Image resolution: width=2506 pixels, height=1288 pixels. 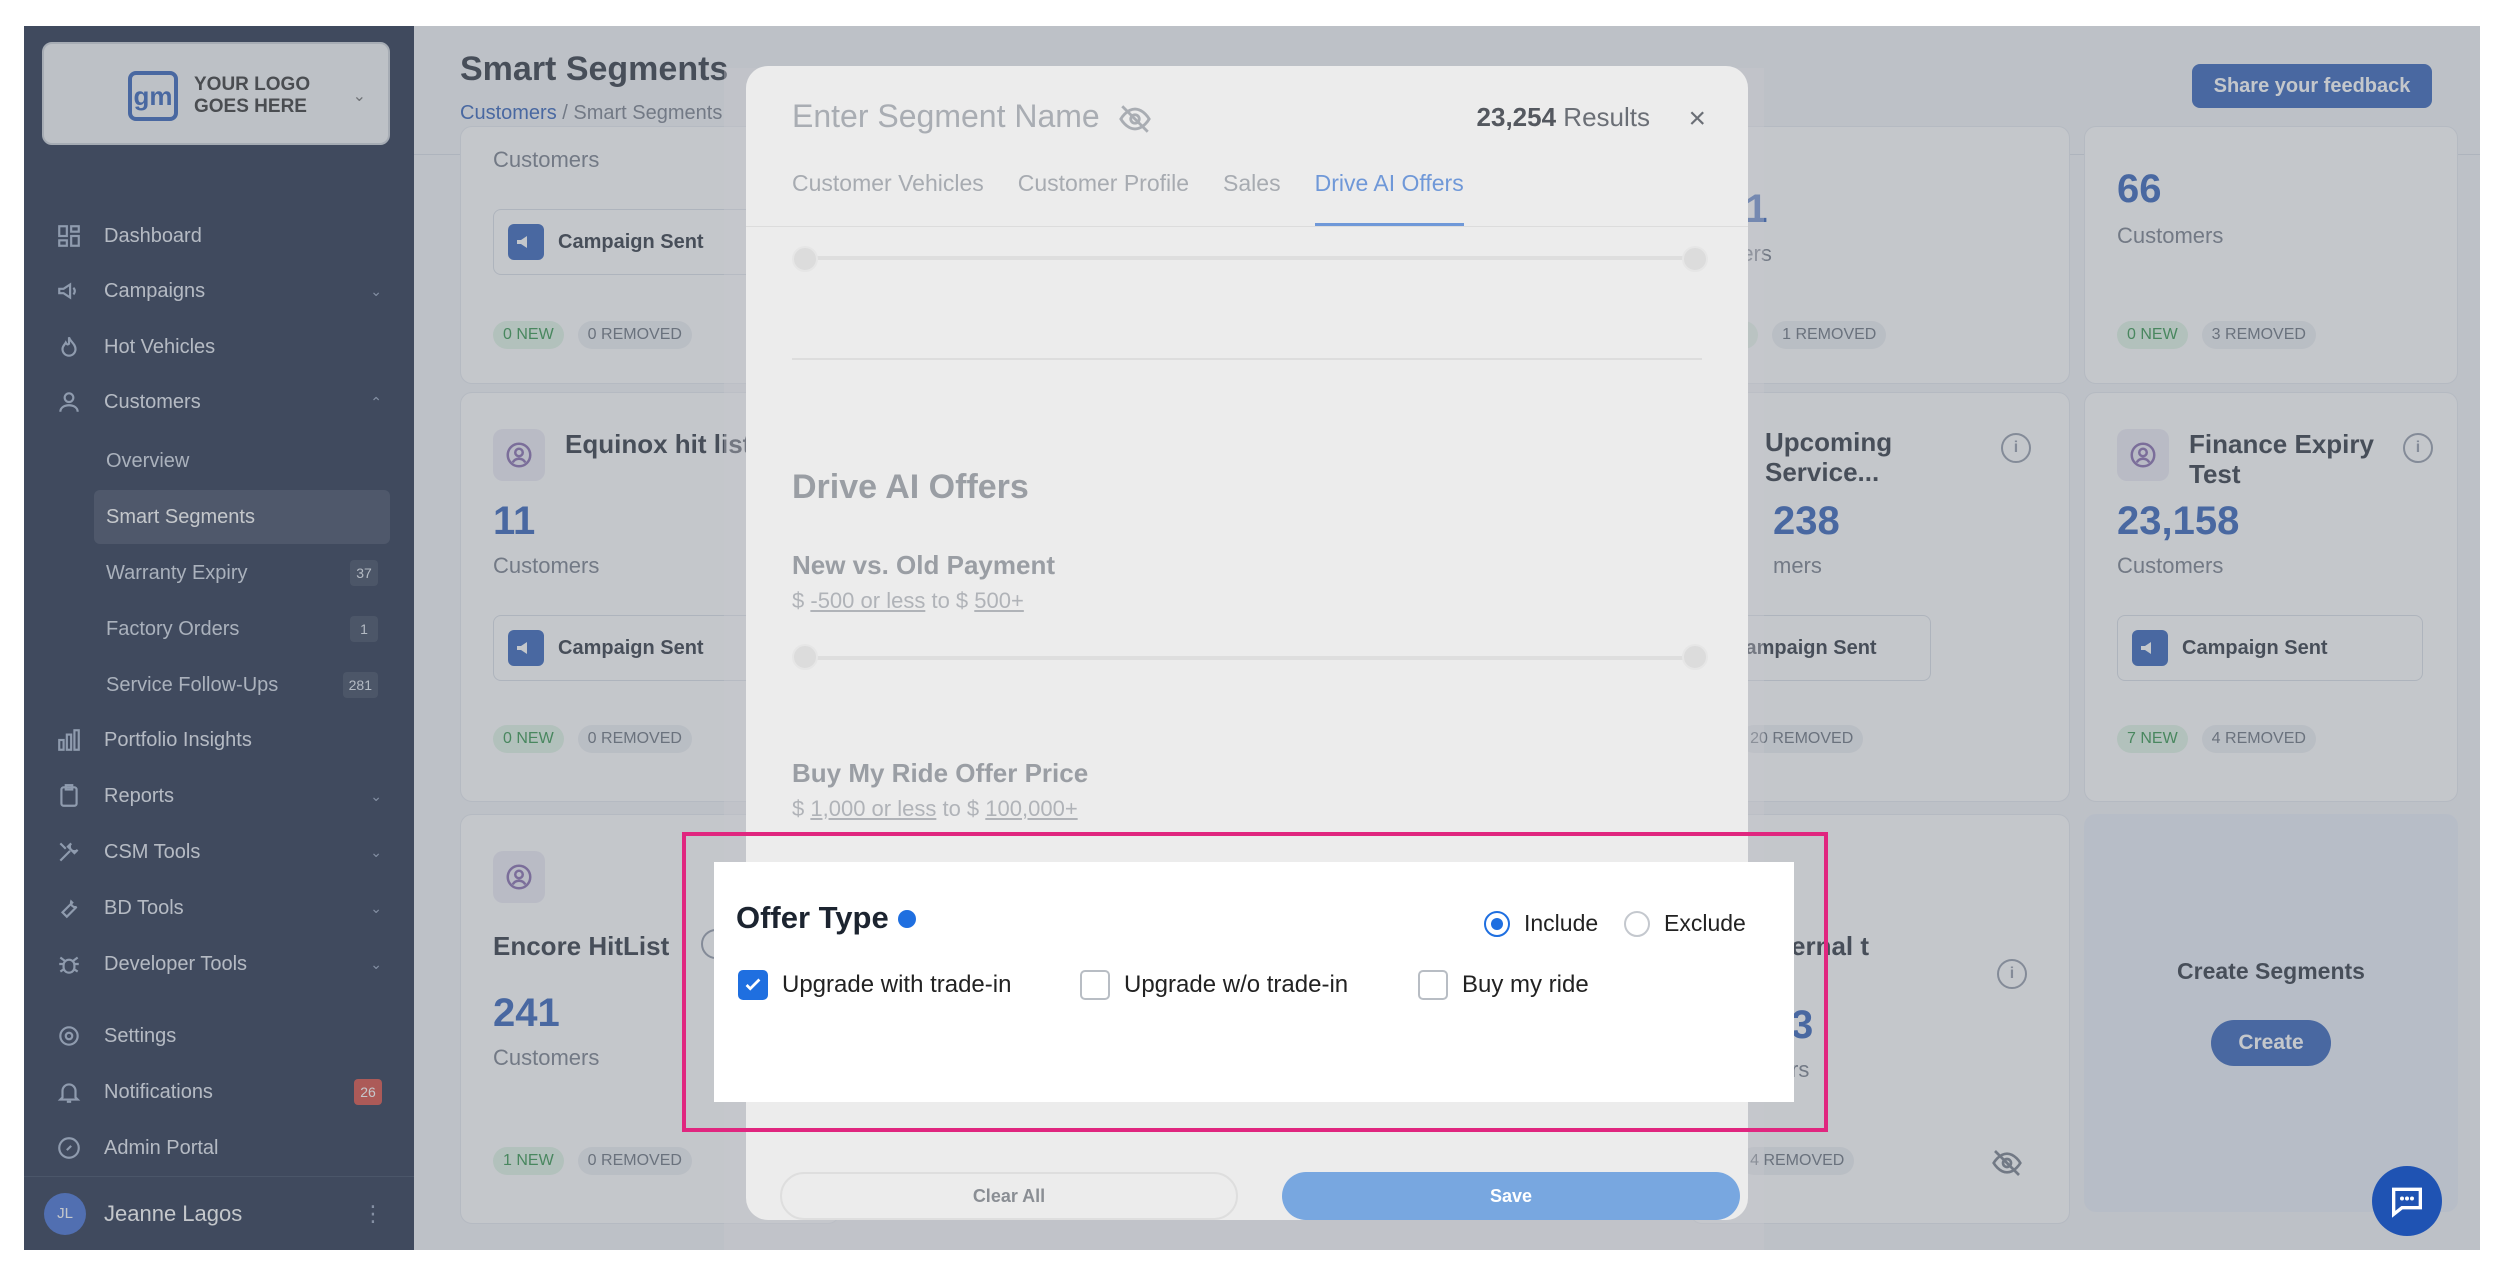 I want to click on tab-customer-profile: Customer Profile, so click(x=1103, y=198).